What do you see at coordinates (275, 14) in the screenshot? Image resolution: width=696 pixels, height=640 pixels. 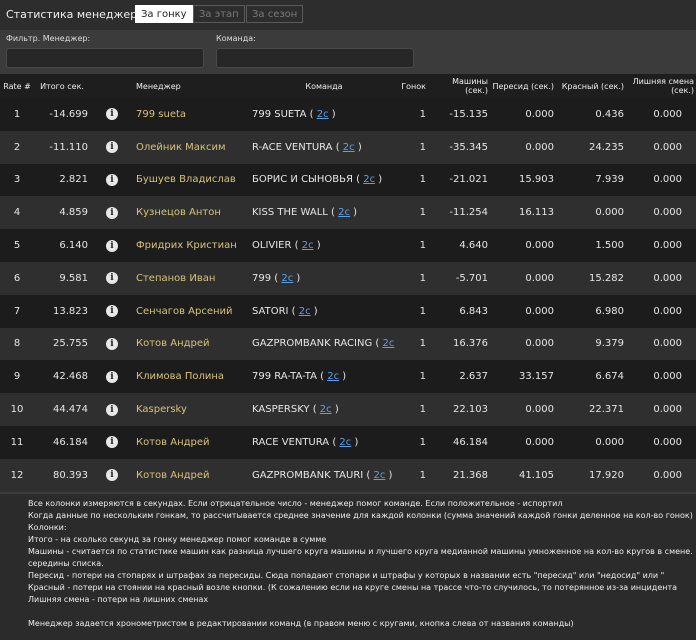 I see `tab-season: За сезон` at bounding box center [275, 14].